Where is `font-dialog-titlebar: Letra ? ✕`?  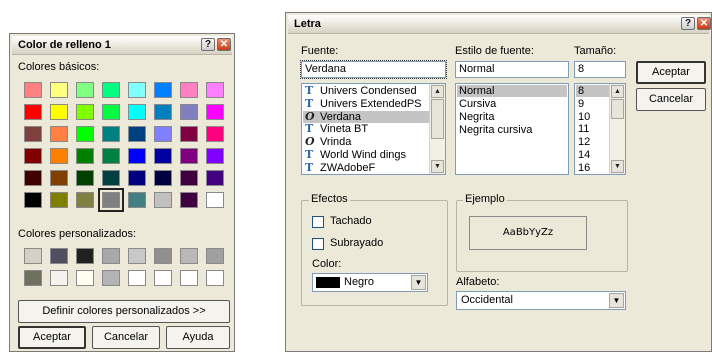
font-dialog-titlebar: Letra ? ✕ is located at coordinates (499, 24).